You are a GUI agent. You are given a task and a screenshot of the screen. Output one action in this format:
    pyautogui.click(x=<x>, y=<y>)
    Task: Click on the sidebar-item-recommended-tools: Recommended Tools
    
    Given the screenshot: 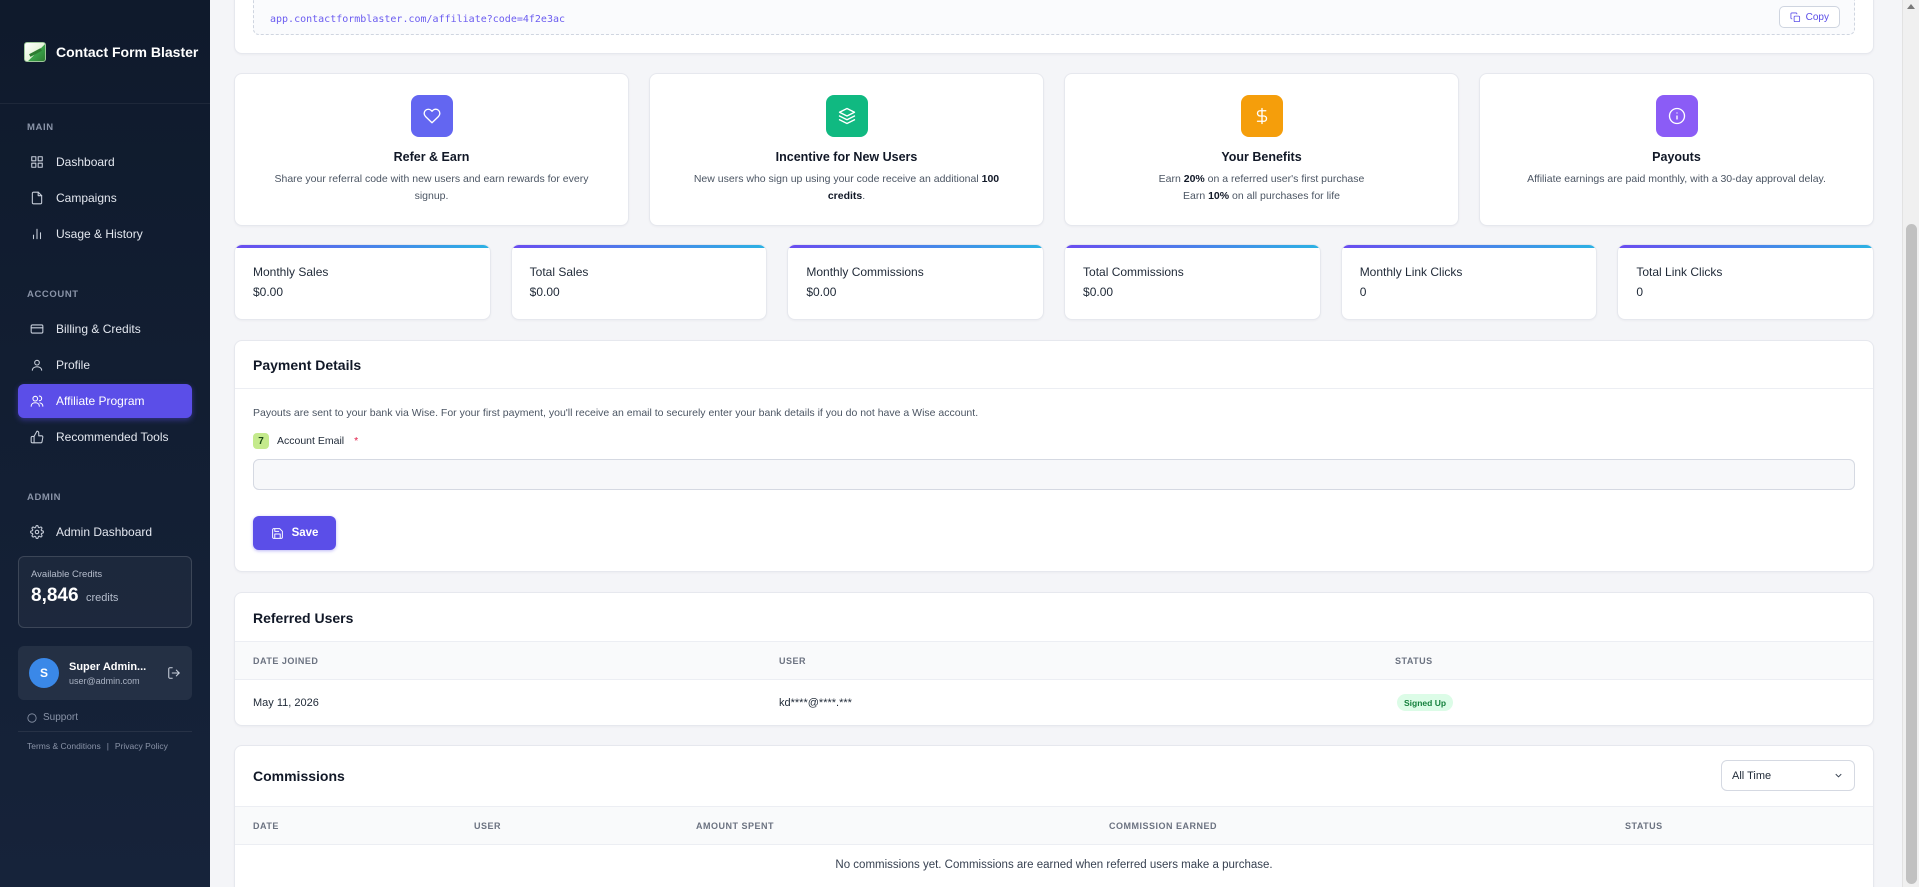 What is the action you would take?
    pyautogui.click(x=105, y=437)
    